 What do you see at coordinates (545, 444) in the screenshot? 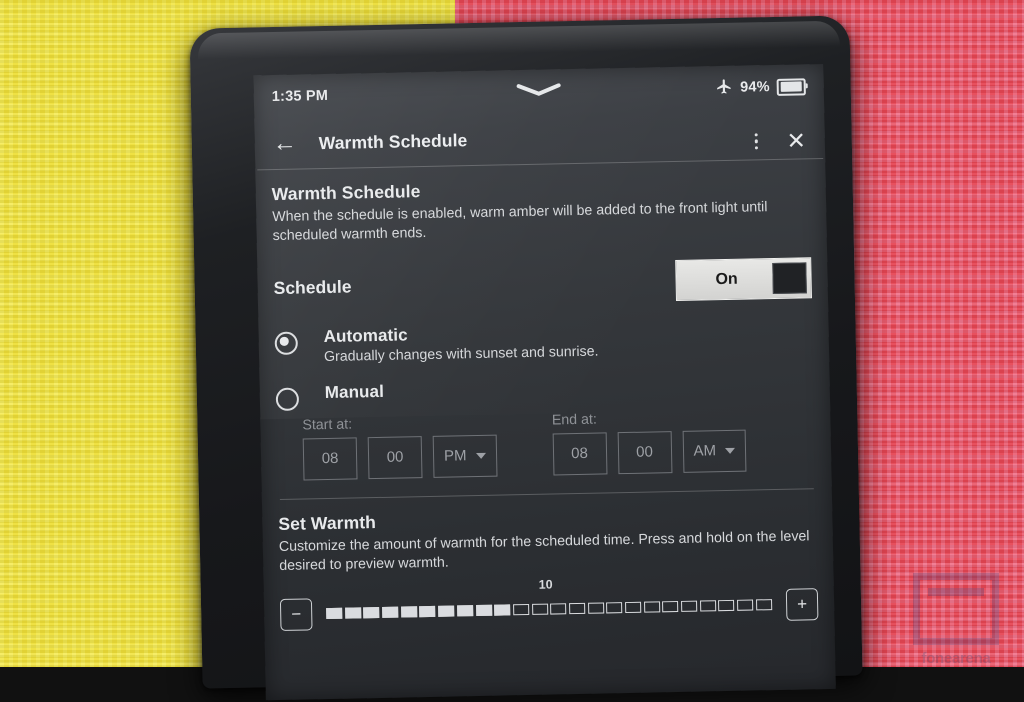
I see `time-picker-area: Start at: 08 00 PM End at: 08 00 AM` at bounding box center [545, 444].